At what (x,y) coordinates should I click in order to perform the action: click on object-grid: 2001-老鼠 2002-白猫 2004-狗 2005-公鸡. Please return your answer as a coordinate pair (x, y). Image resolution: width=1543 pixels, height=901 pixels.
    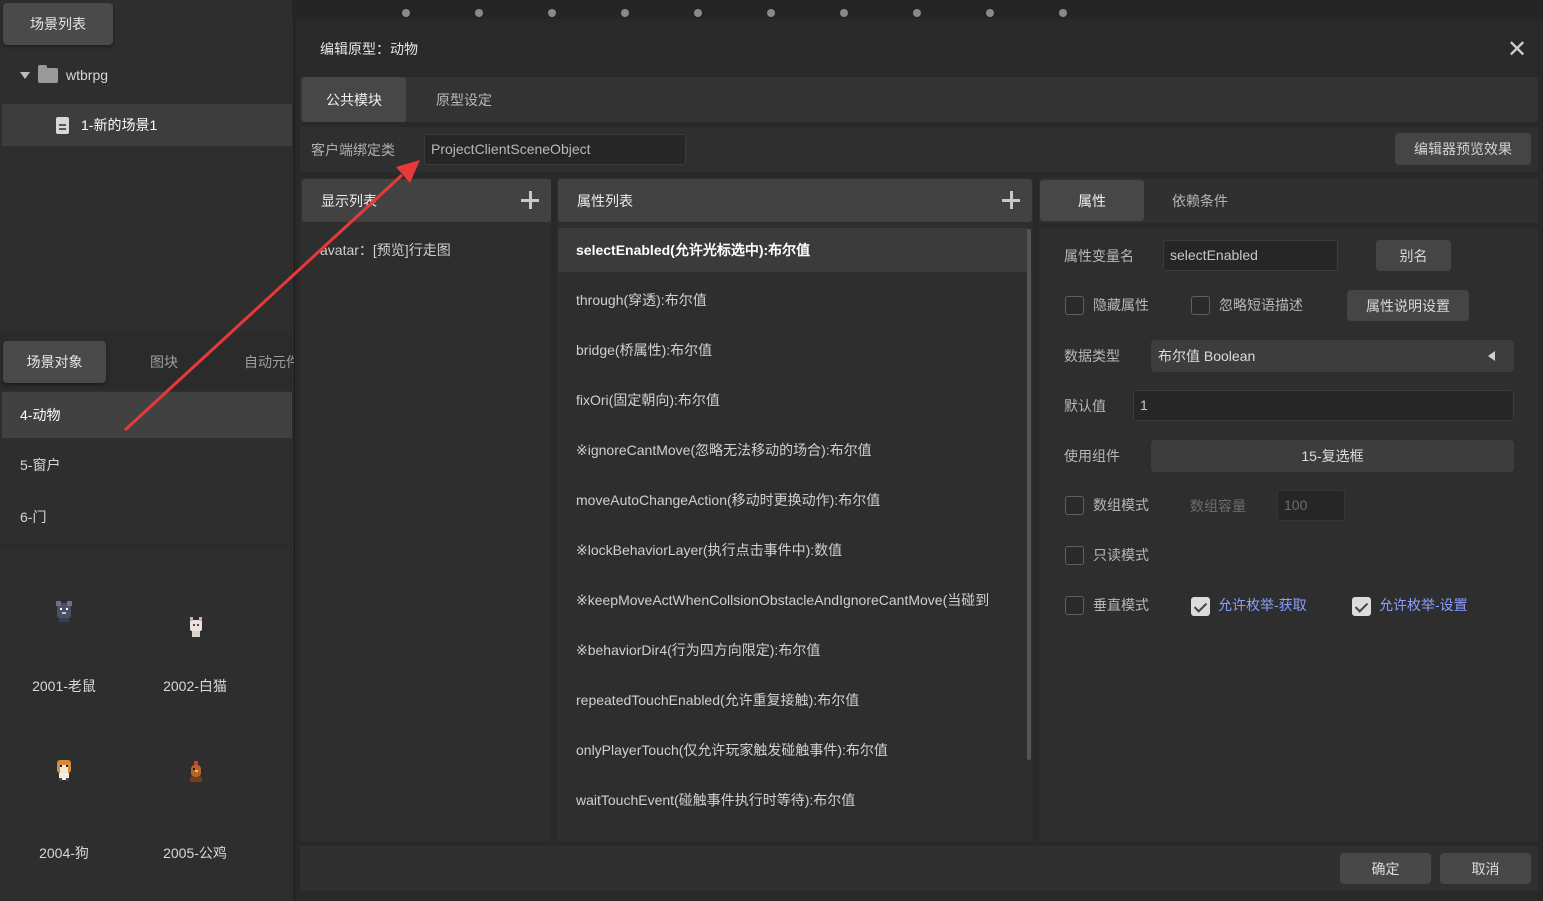
    Looking at the image, I should click on (146, 724).